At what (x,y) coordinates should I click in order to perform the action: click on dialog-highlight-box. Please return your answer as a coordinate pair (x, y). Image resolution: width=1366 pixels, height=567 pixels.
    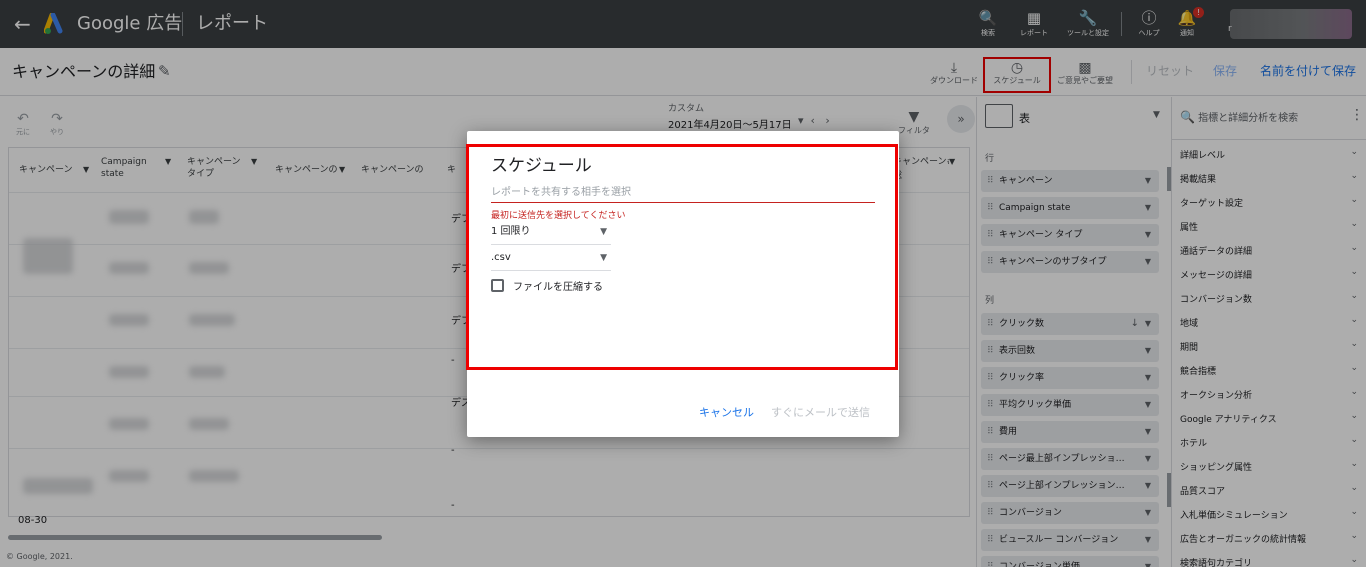
    Looking at the image, I should click on (682, 257).